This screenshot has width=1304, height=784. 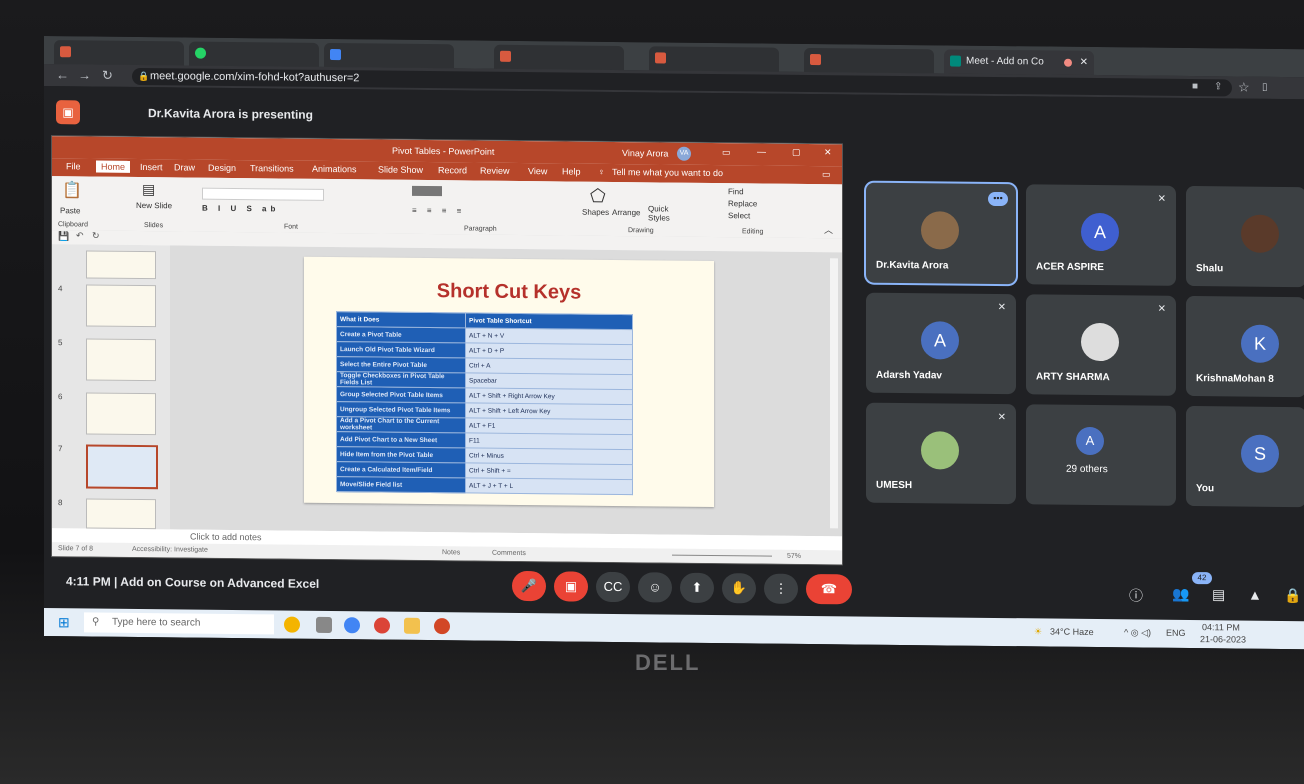 I want to click on quick-styles-button: Quick Styles, so click(x=661, y=213).